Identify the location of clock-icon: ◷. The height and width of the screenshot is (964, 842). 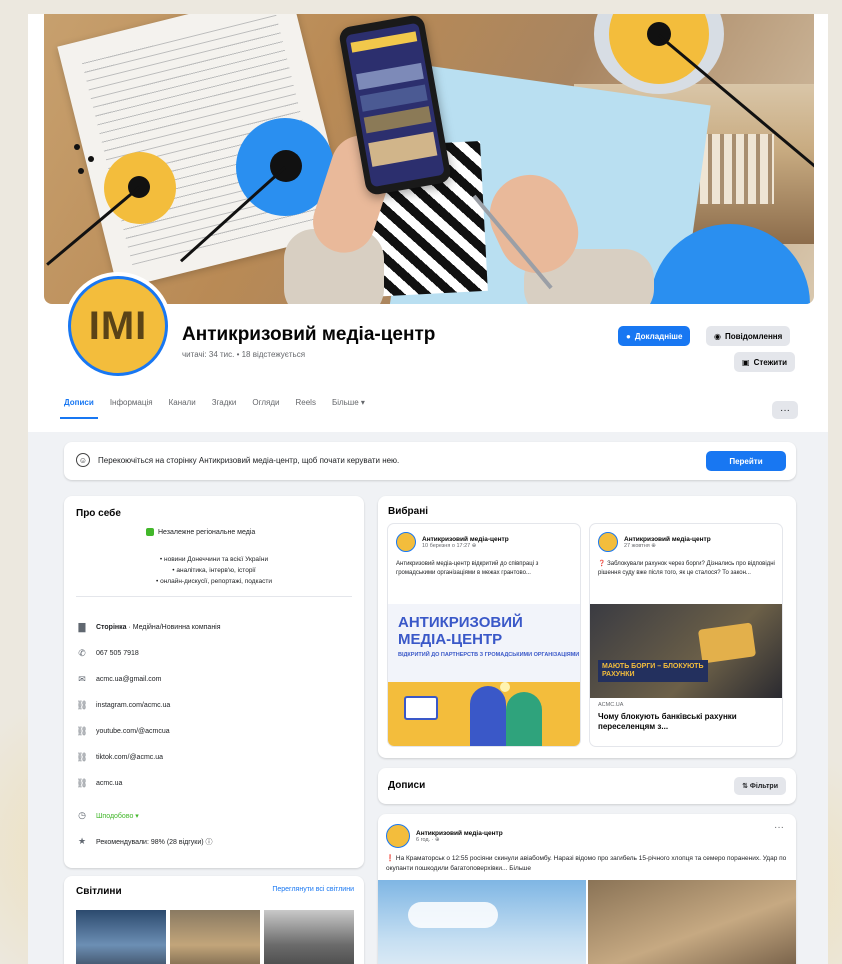
(82, 815).